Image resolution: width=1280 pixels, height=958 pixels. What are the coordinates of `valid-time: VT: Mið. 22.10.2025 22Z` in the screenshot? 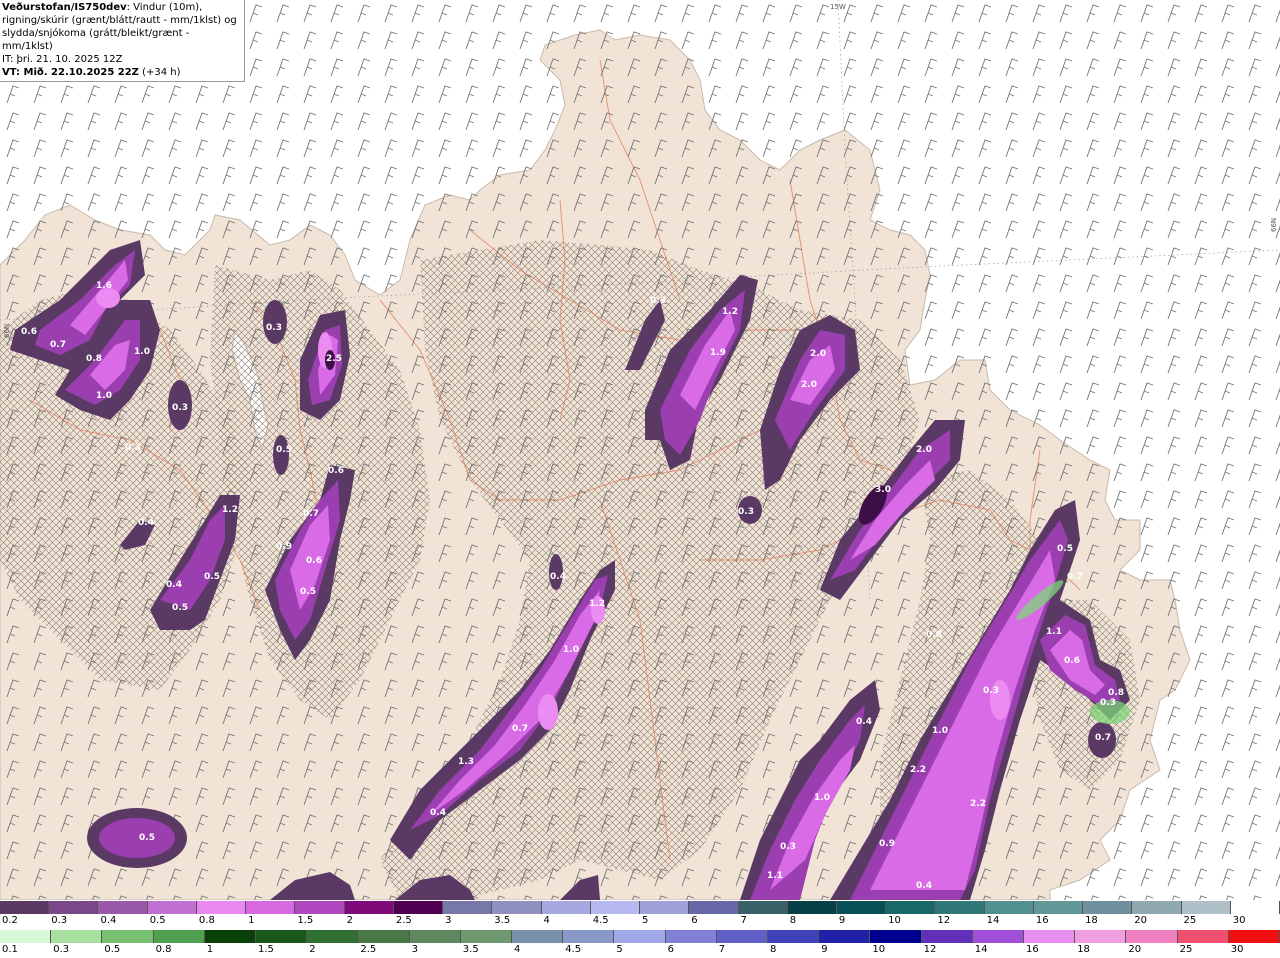 It's located at (70, 72).